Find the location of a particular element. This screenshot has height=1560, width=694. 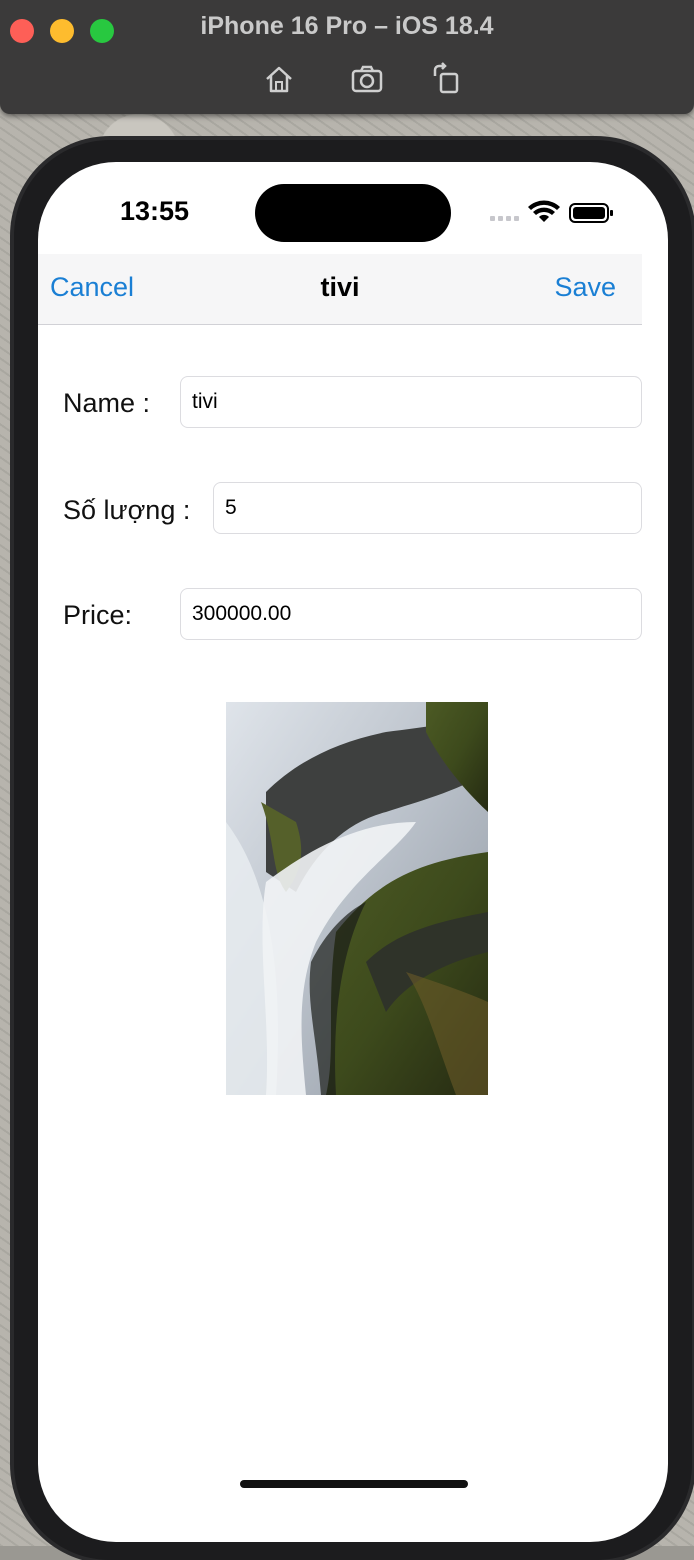

status-icons is located at coordinates (553, 214).